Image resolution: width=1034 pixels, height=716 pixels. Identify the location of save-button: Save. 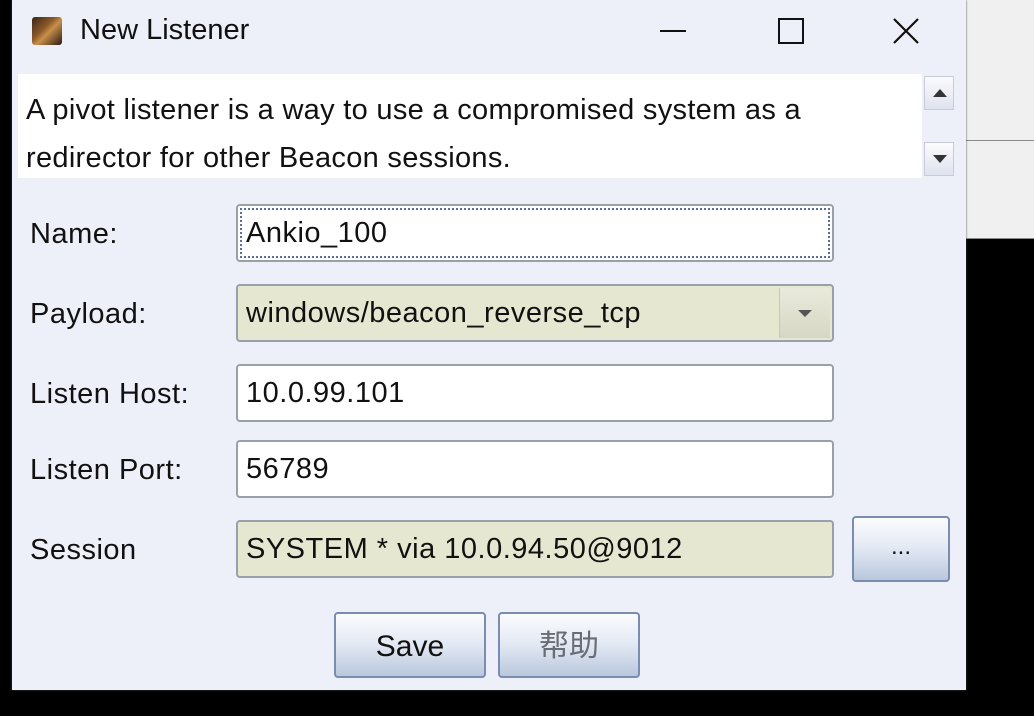
(410, 645).